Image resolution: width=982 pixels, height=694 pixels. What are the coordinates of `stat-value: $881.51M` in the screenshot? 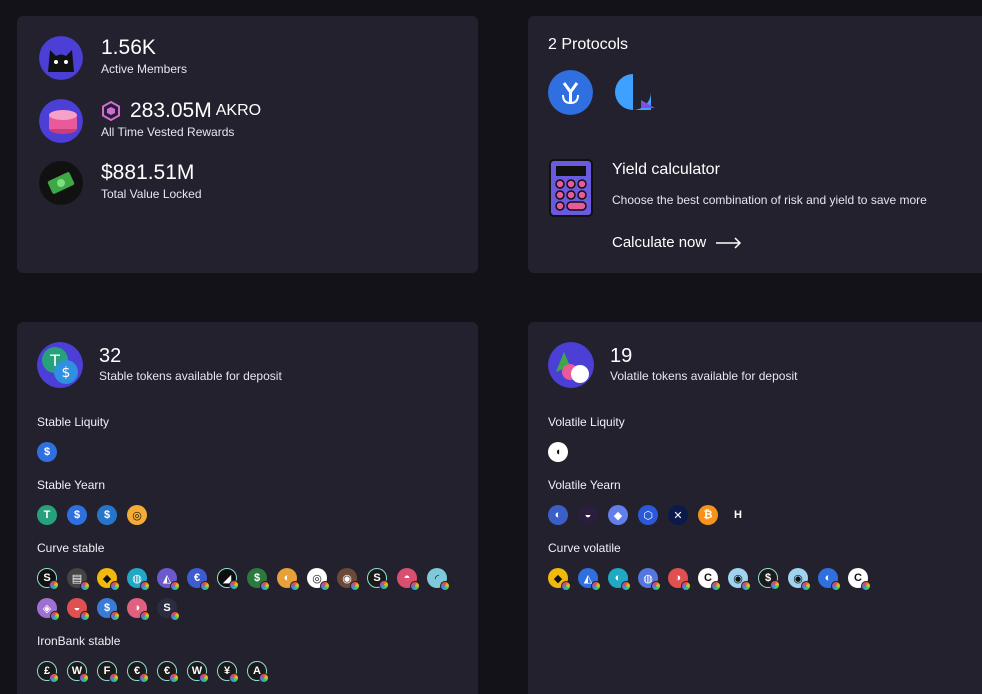 It's located at (148, 172).